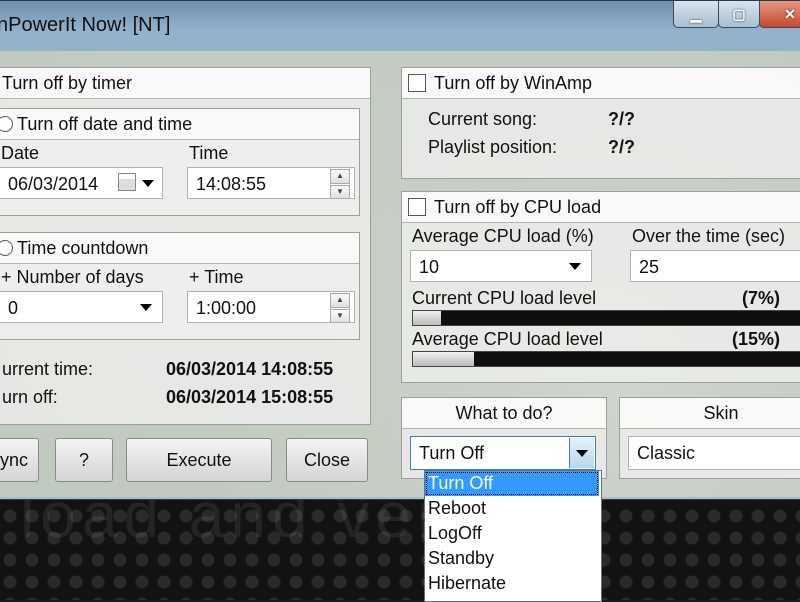 Image resolution: width=800 pixels, height=602 pixels. I want to click on action-dropdown-button, so click(581, 453).